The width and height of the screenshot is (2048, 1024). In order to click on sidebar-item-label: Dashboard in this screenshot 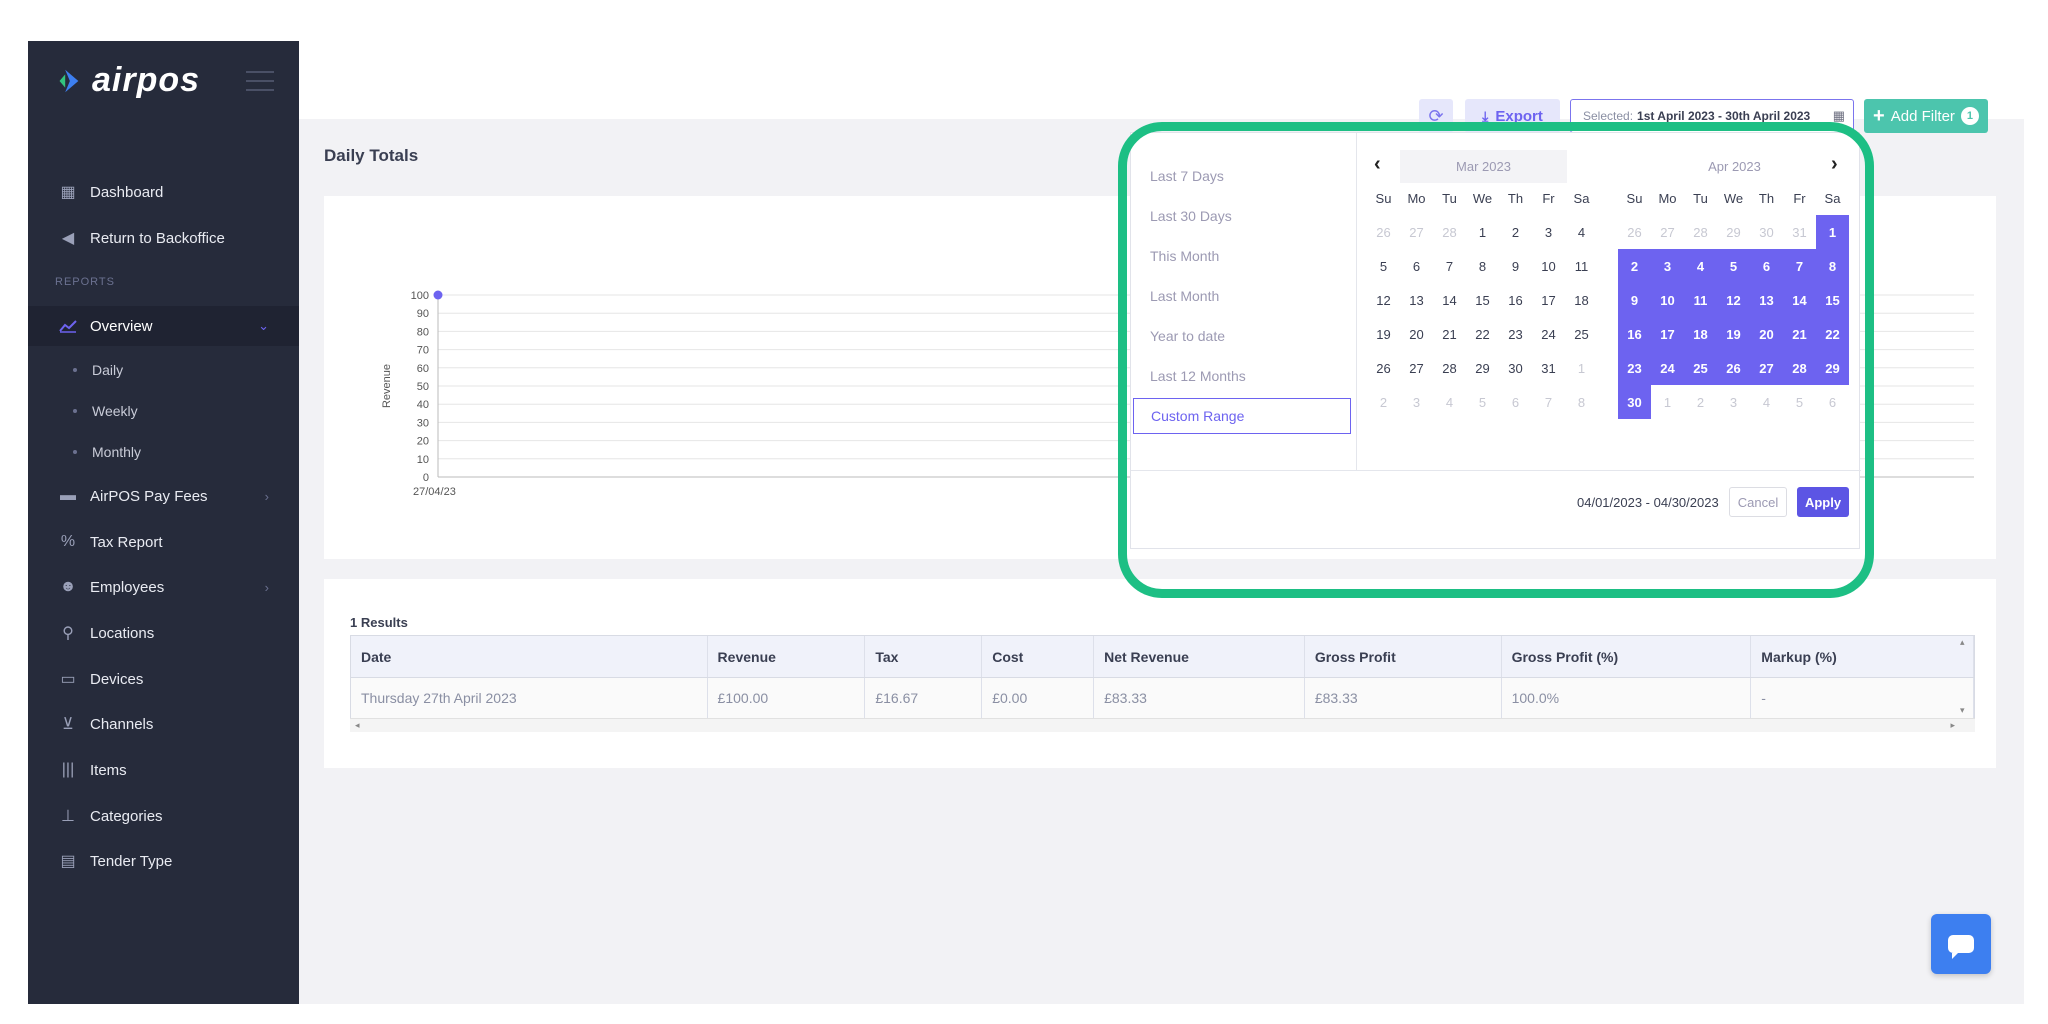, I will do `click(127, 192)`.